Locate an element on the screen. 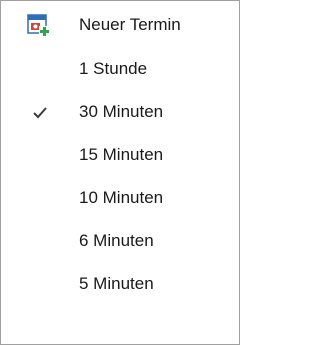 The height and width of the screenshot is (345, 320). menu-item-label: 30 Minuten is located at coordinates (121, 111).